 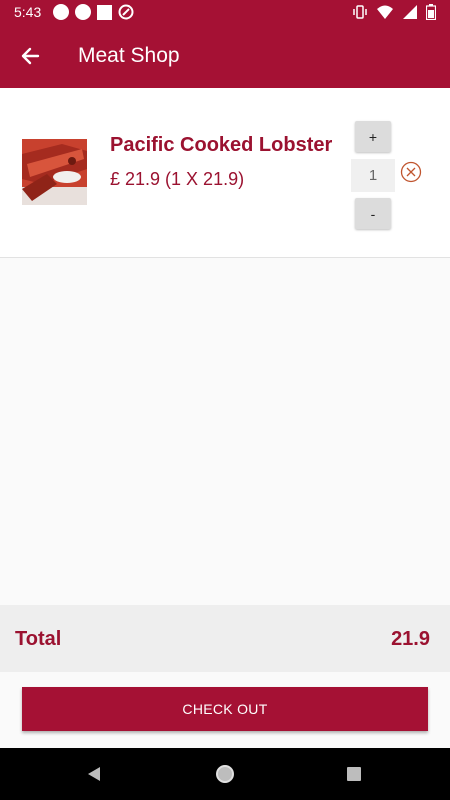 I want to click on checkout-area: CHECK OUT, so click(x=225, y=710).